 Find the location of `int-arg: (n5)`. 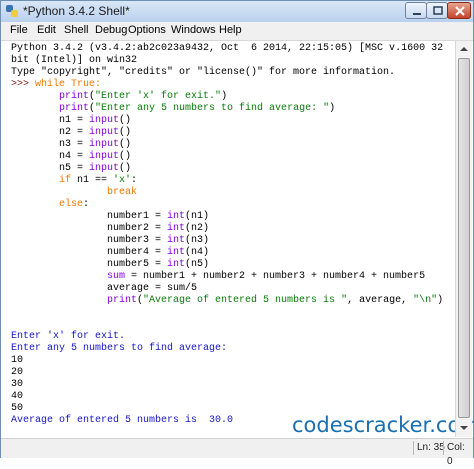

int-arg: (n5) is located at coordinates (197, 264).